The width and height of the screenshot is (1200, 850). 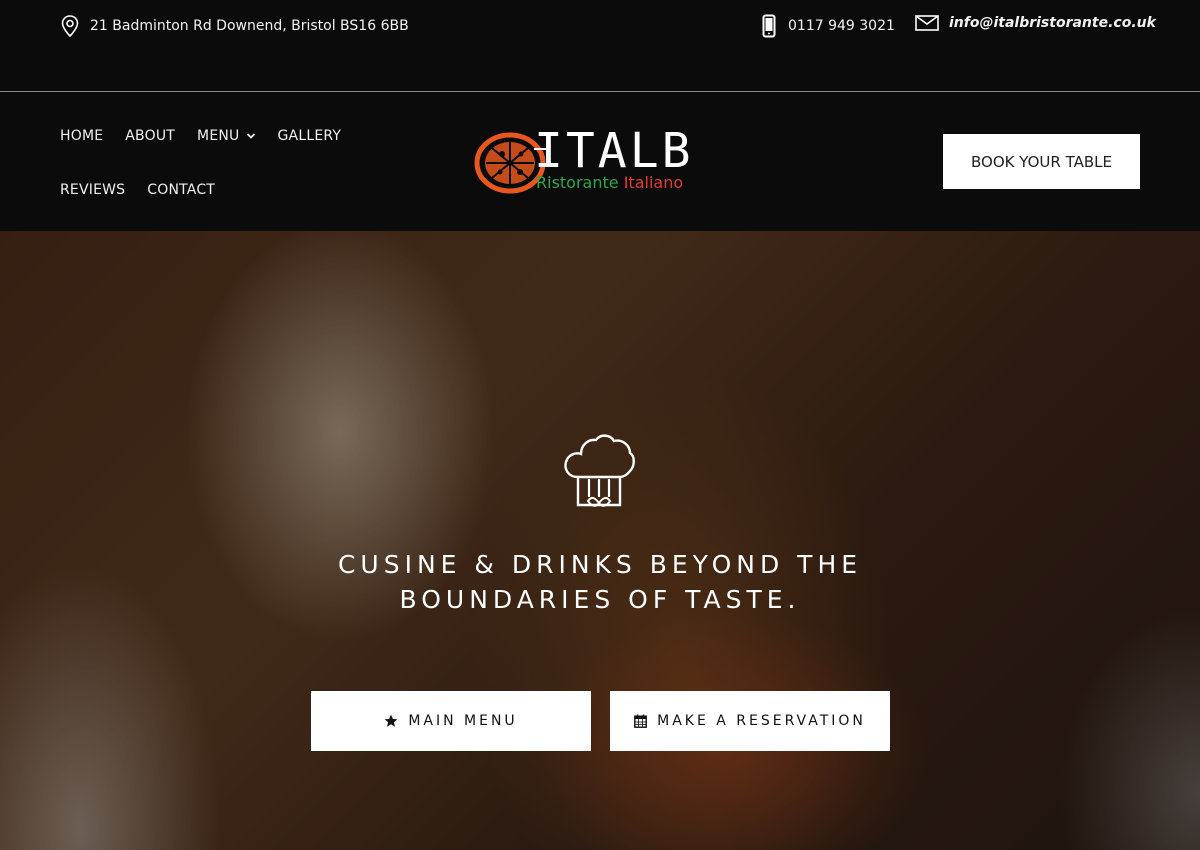 What do you see at coordinates (600, 564) in the screenshot?
I see `hero-title-line-1: CUSINE & DRINKS BEYOND THE` at bounding box center [600, 564].